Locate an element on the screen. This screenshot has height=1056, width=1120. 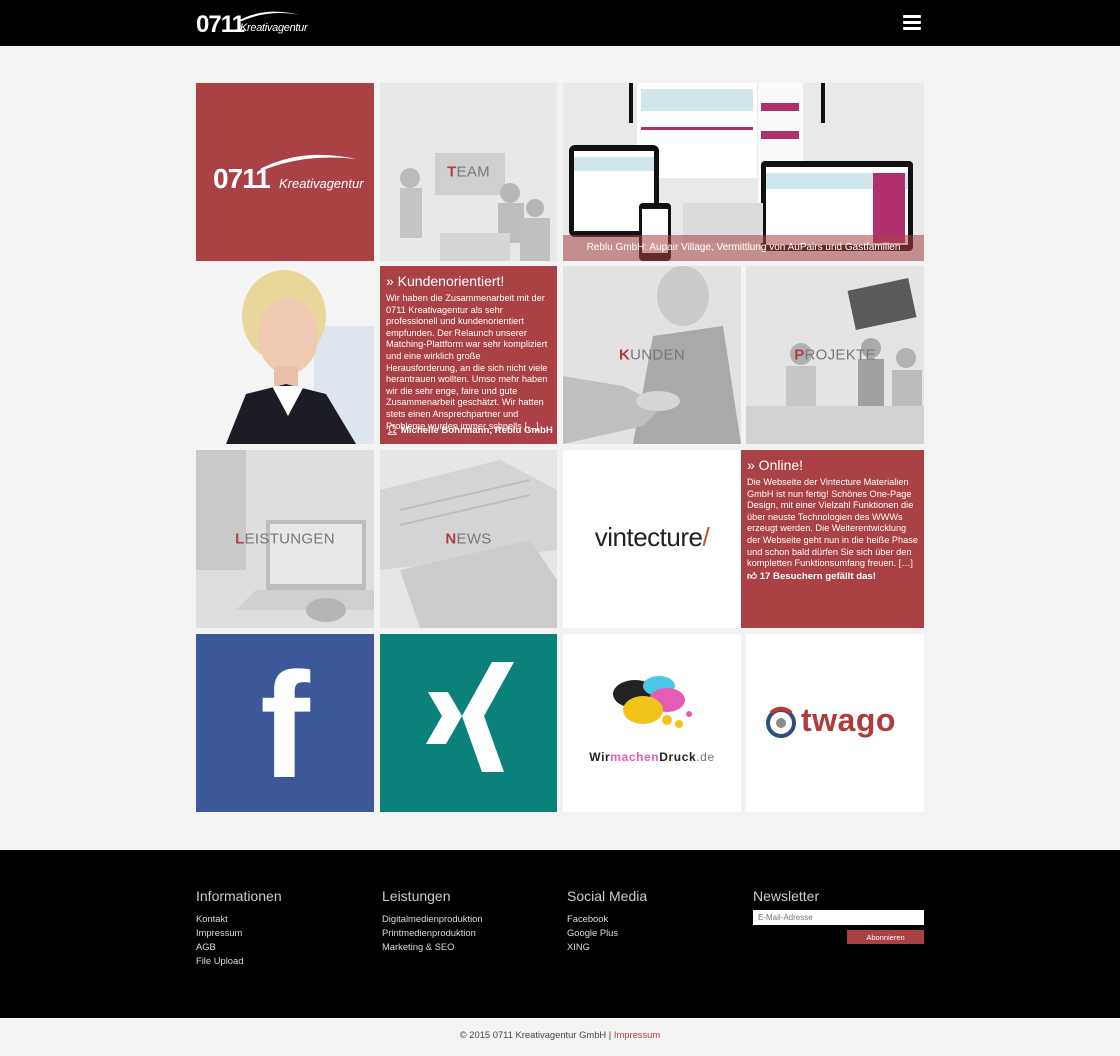
twago-logo-text: twago is located at coordinates (848, 720).